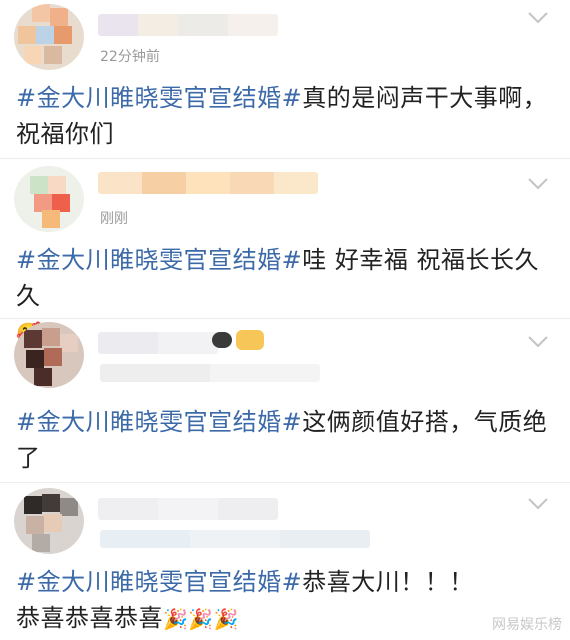 Image resolution: width=570 pixels, height=640 pixels. Describe the element at coordinates (201, 619) in the screenshot. I see `party-popper-icon: 🎉🎉🎉` at that location.